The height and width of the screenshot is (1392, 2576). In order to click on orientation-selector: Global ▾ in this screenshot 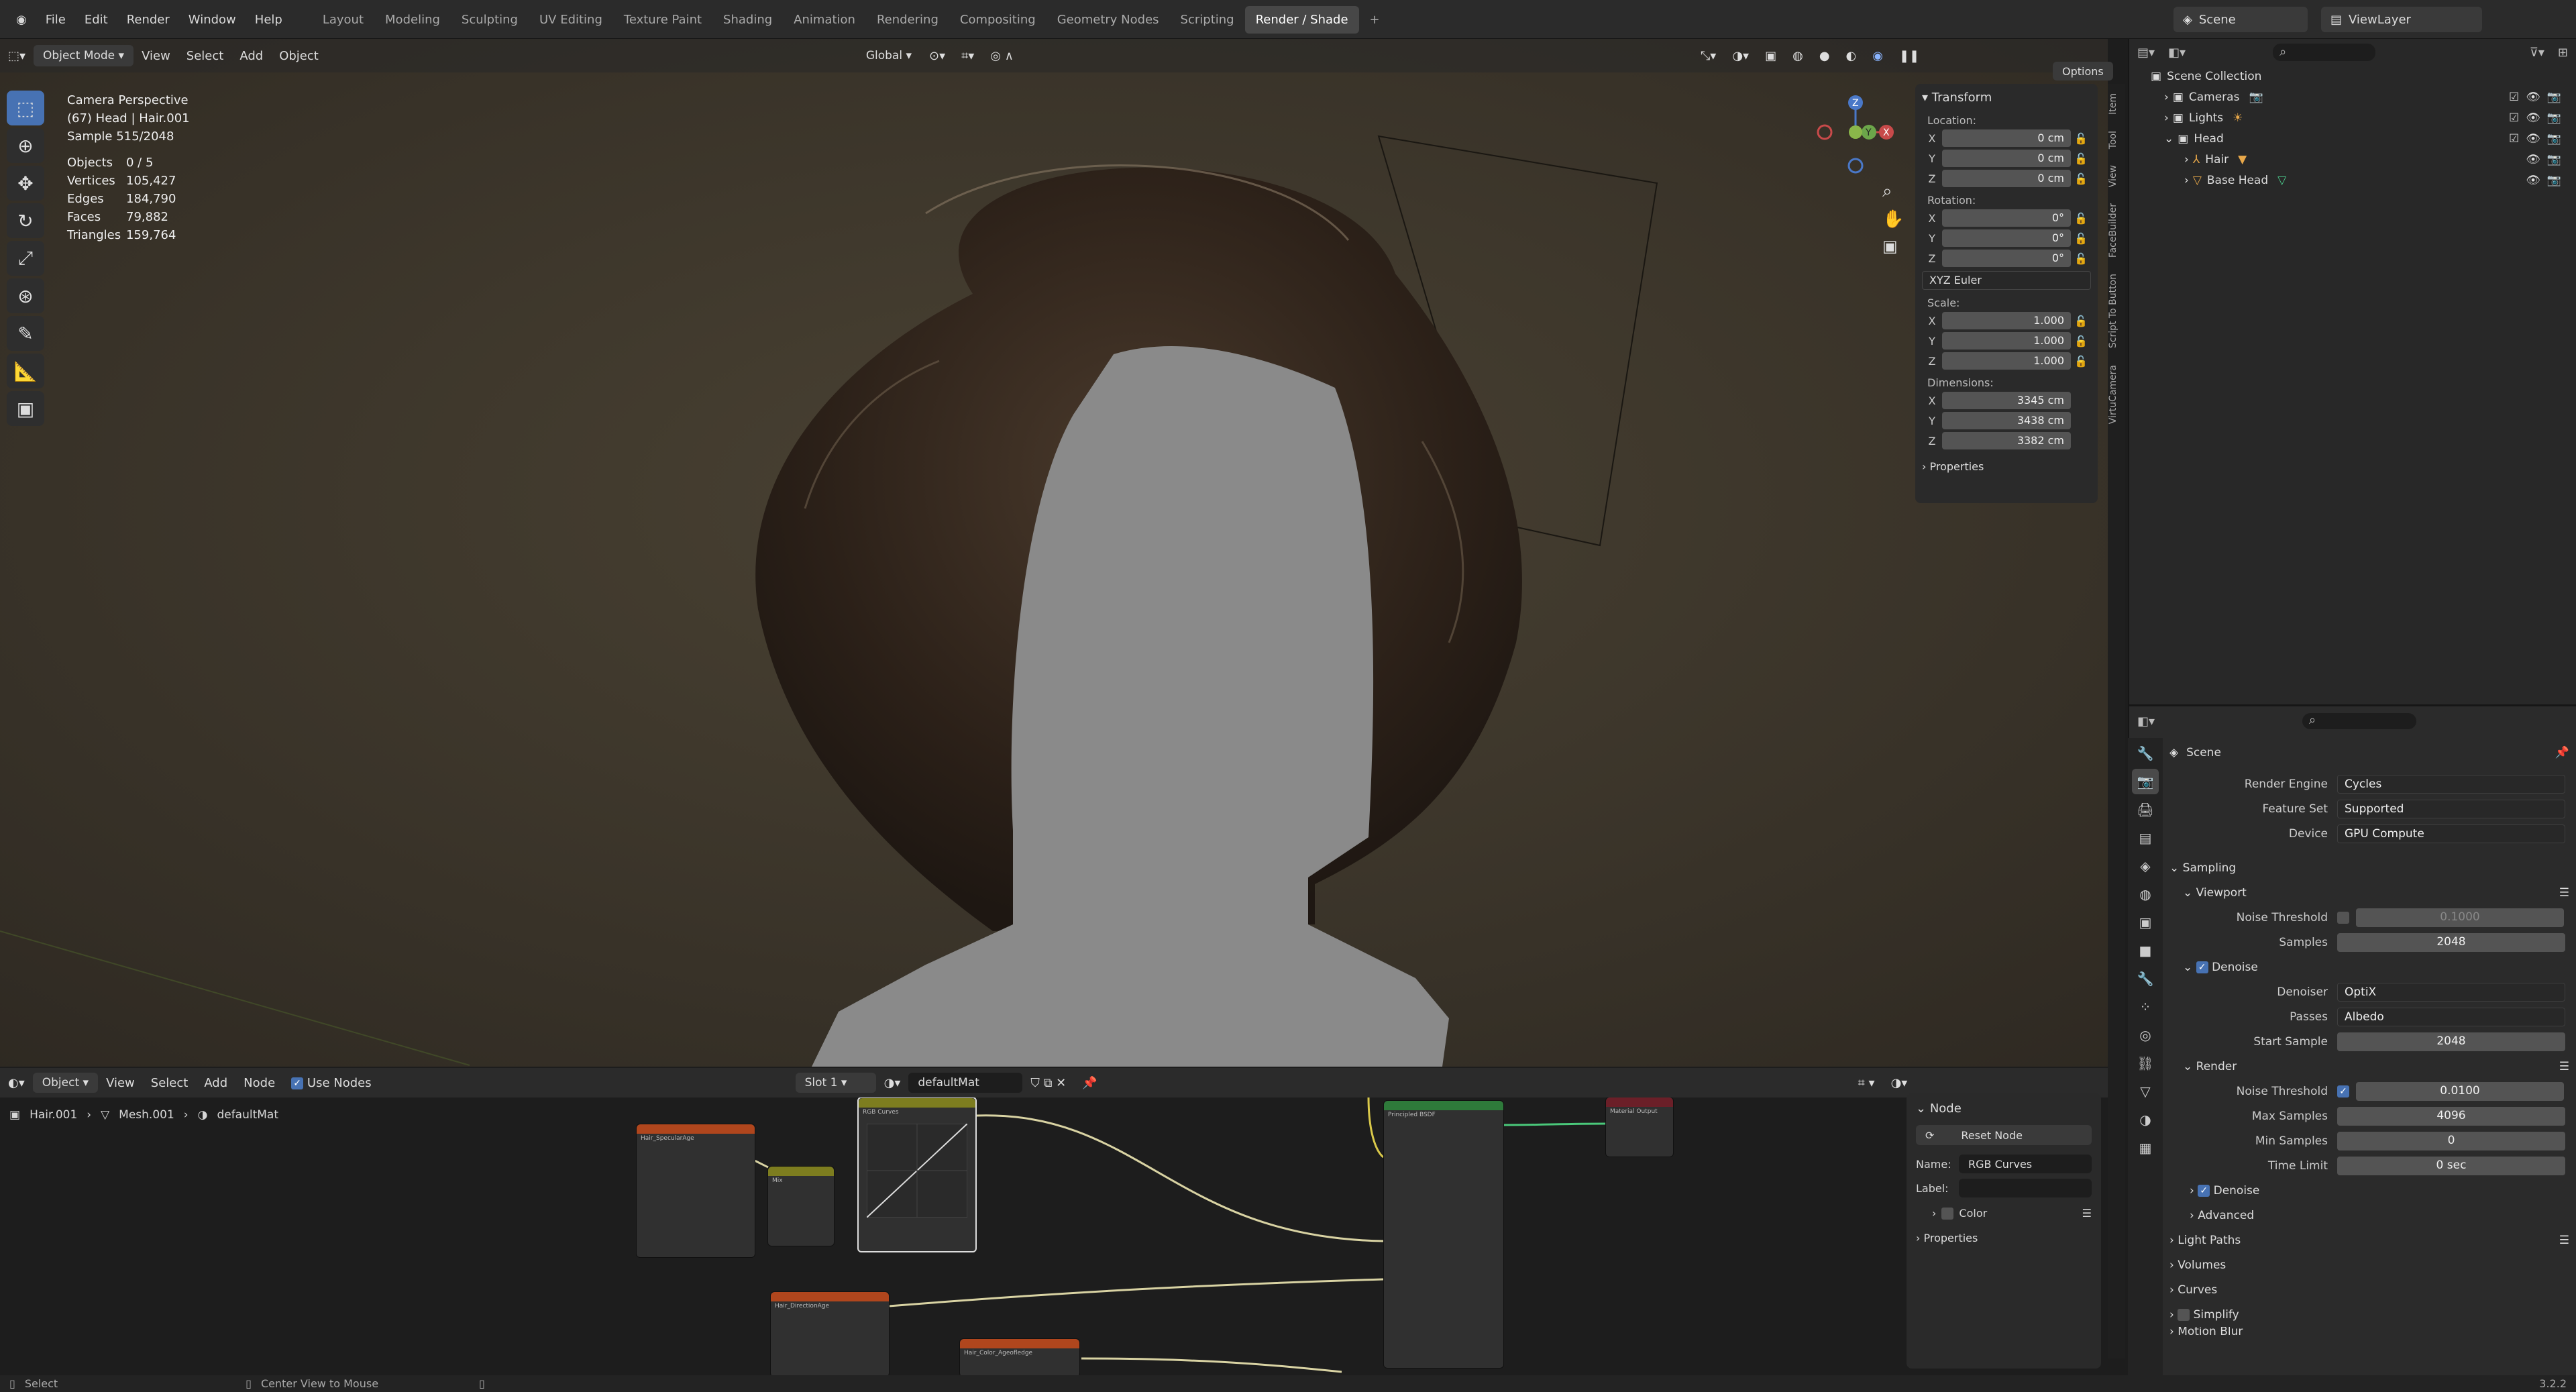, I will do `click(889, 56)`.